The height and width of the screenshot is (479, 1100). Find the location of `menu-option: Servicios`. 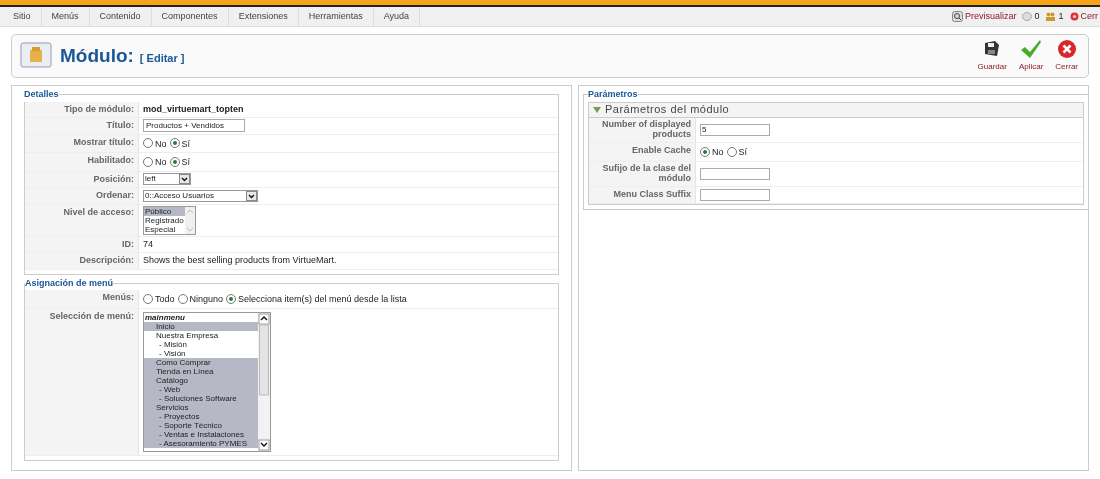

menu-option: Servicios is located at coordinates (201, 407).